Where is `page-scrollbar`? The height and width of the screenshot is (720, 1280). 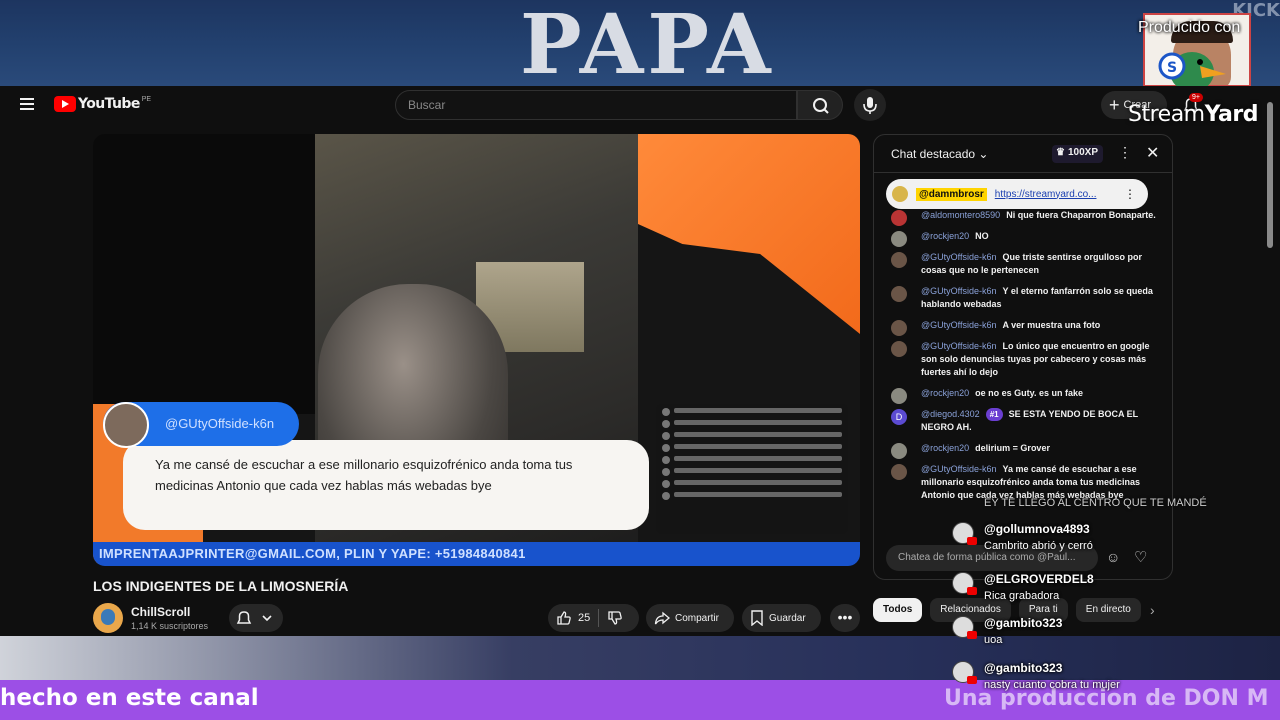 page-scrollbar is located at coordinates (1270, 366).